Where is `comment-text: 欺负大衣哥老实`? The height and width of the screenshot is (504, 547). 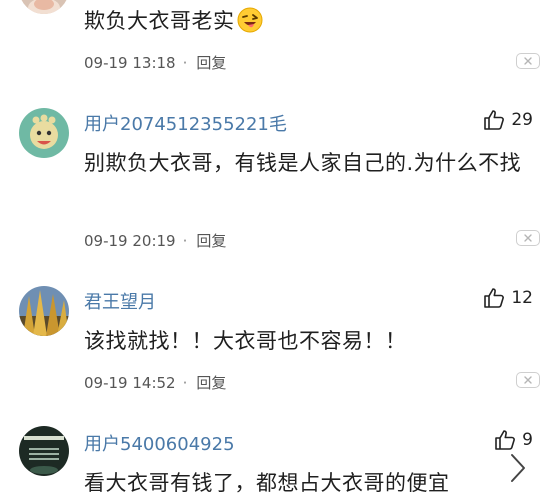
comment-text: 欺负大衣哥老实 is located at coordinates (309, 23).